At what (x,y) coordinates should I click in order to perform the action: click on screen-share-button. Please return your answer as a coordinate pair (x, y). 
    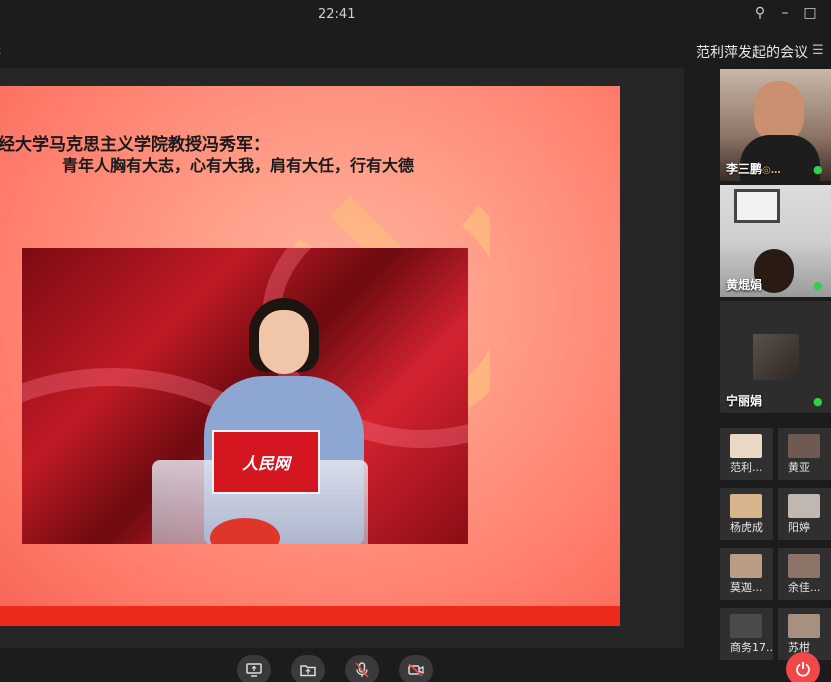
    Looking at the image, I should click on (254, 668).